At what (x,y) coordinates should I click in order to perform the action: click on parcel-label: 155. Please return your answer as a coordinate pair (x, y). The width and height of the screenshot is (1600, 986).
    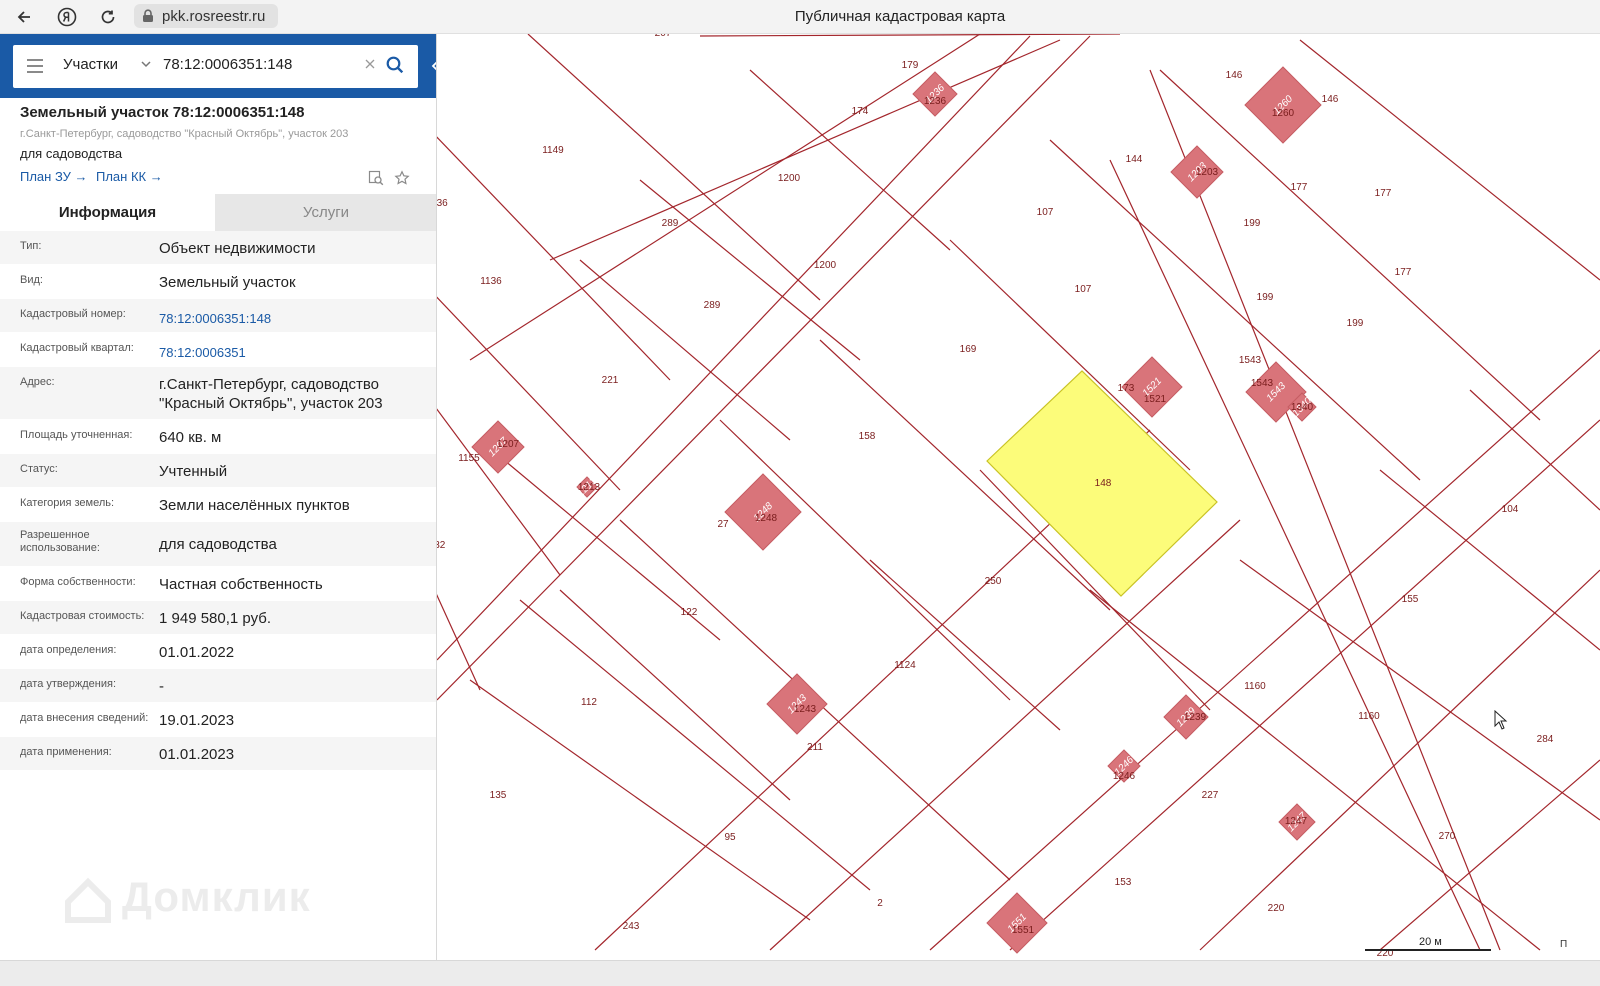
    Looking at the image, I should click on (1410, 599).